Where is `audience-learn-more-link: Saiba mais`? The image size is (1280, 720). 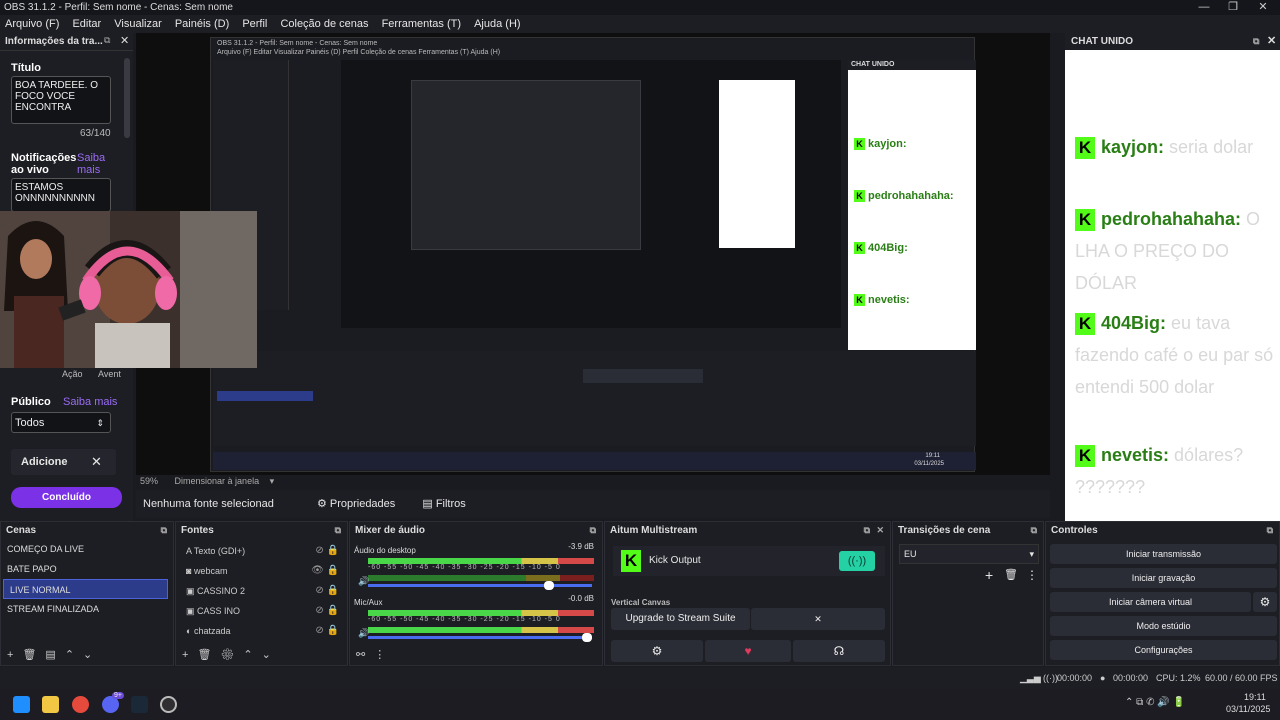 audience-learn-more-link: Saiba mais is located at coordinates (90, 402).